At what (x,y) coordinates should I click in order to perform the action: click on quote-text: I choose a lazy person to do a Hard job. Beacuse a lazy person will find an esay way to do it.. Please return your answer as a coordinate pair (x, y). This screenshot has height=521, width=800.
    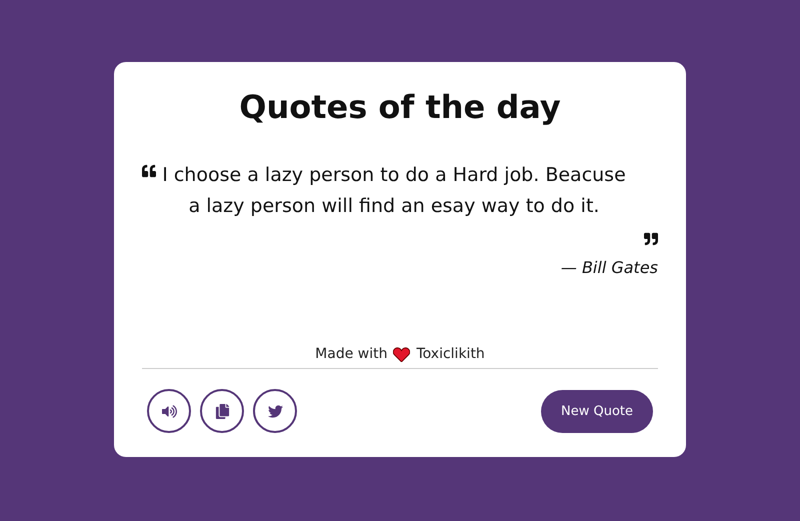
    Looking at the image, I should click on (394, 191).